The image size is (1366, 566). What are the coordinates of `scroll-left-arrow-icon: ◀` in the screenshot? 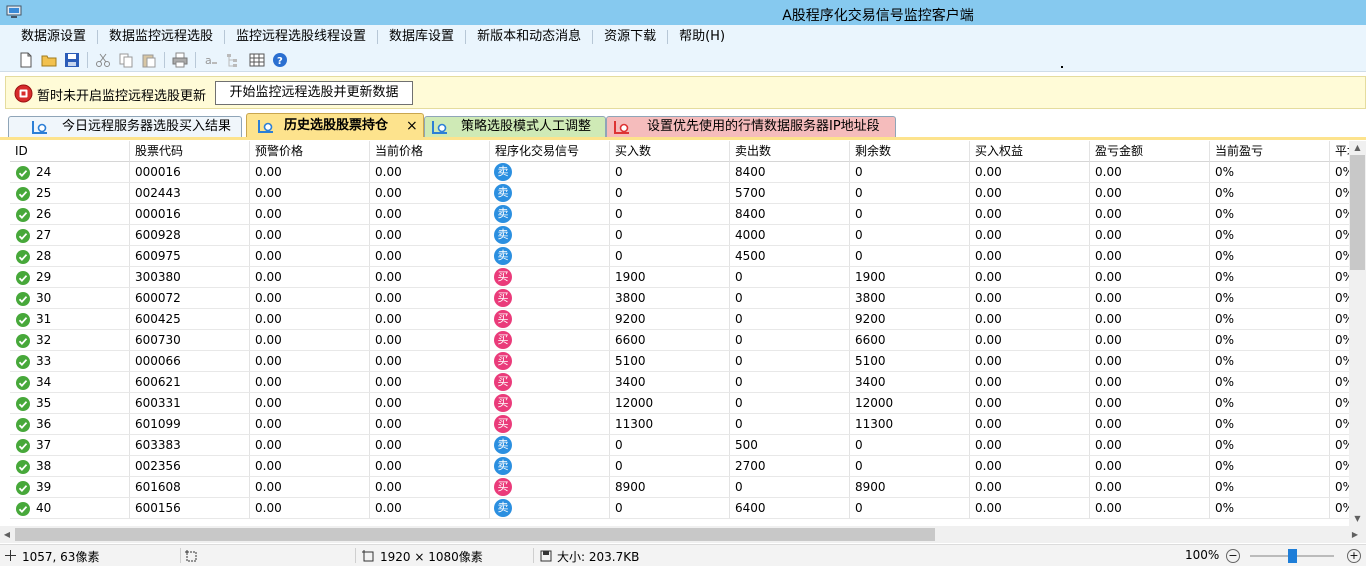 It's located at (7, 534).